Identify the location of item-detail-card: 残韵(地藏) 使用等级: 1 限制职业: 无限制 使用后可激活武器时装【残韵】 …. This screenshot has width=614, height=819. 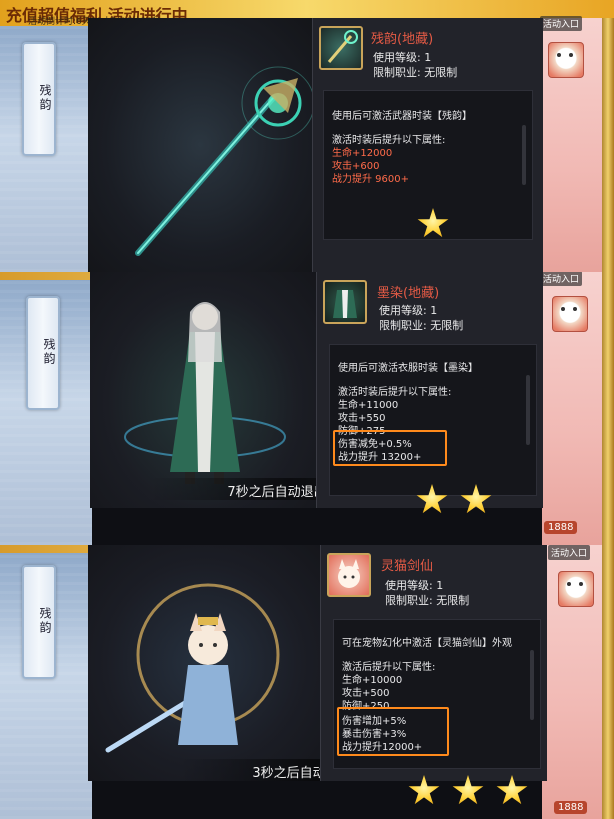
(427, 145).